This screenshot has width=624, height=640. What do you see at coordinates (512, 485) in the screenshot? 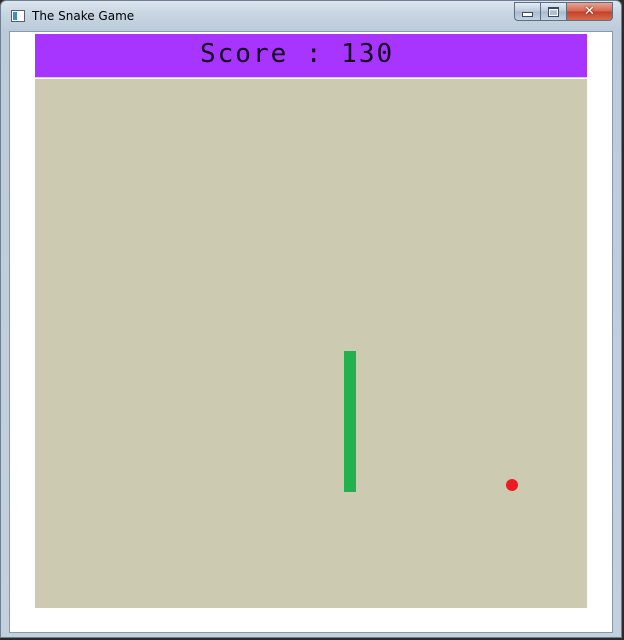
I see `food-pellet` at bounding box center [512, 485].